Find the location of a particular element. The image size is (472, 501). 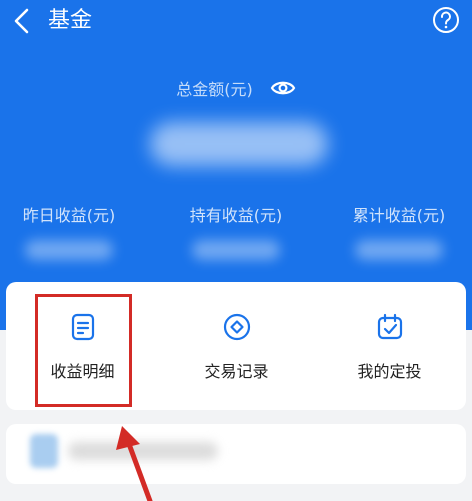

eye-icon is located at coordinates (283, 88).